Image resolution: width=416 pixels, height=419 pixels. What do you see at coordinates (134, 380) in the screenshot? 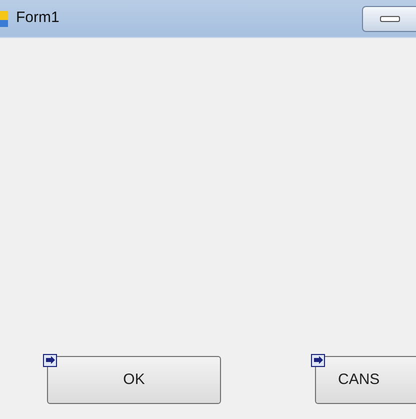
I see `dialog-button: OK` at bounding box center [134, 380].